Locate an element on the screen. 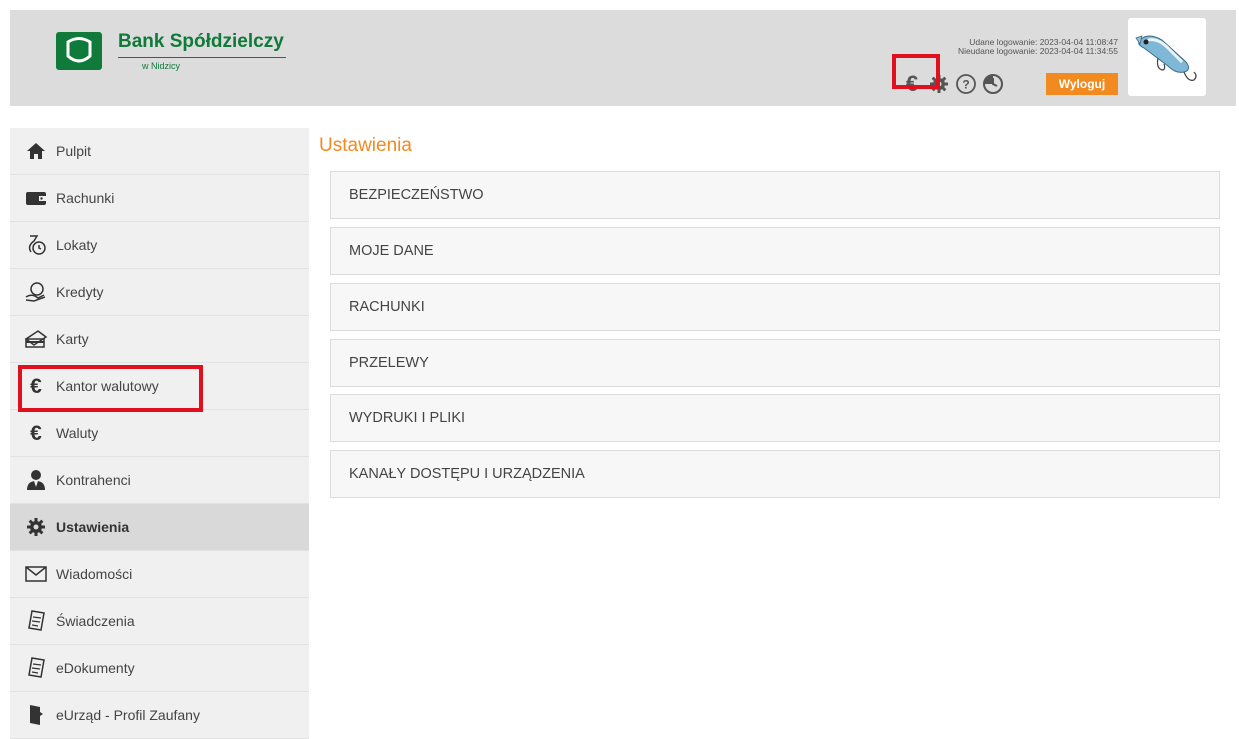 The image size is (1239, 739). sidebar-item-kredyty: Kredyty is located at coordinates (159, 292).